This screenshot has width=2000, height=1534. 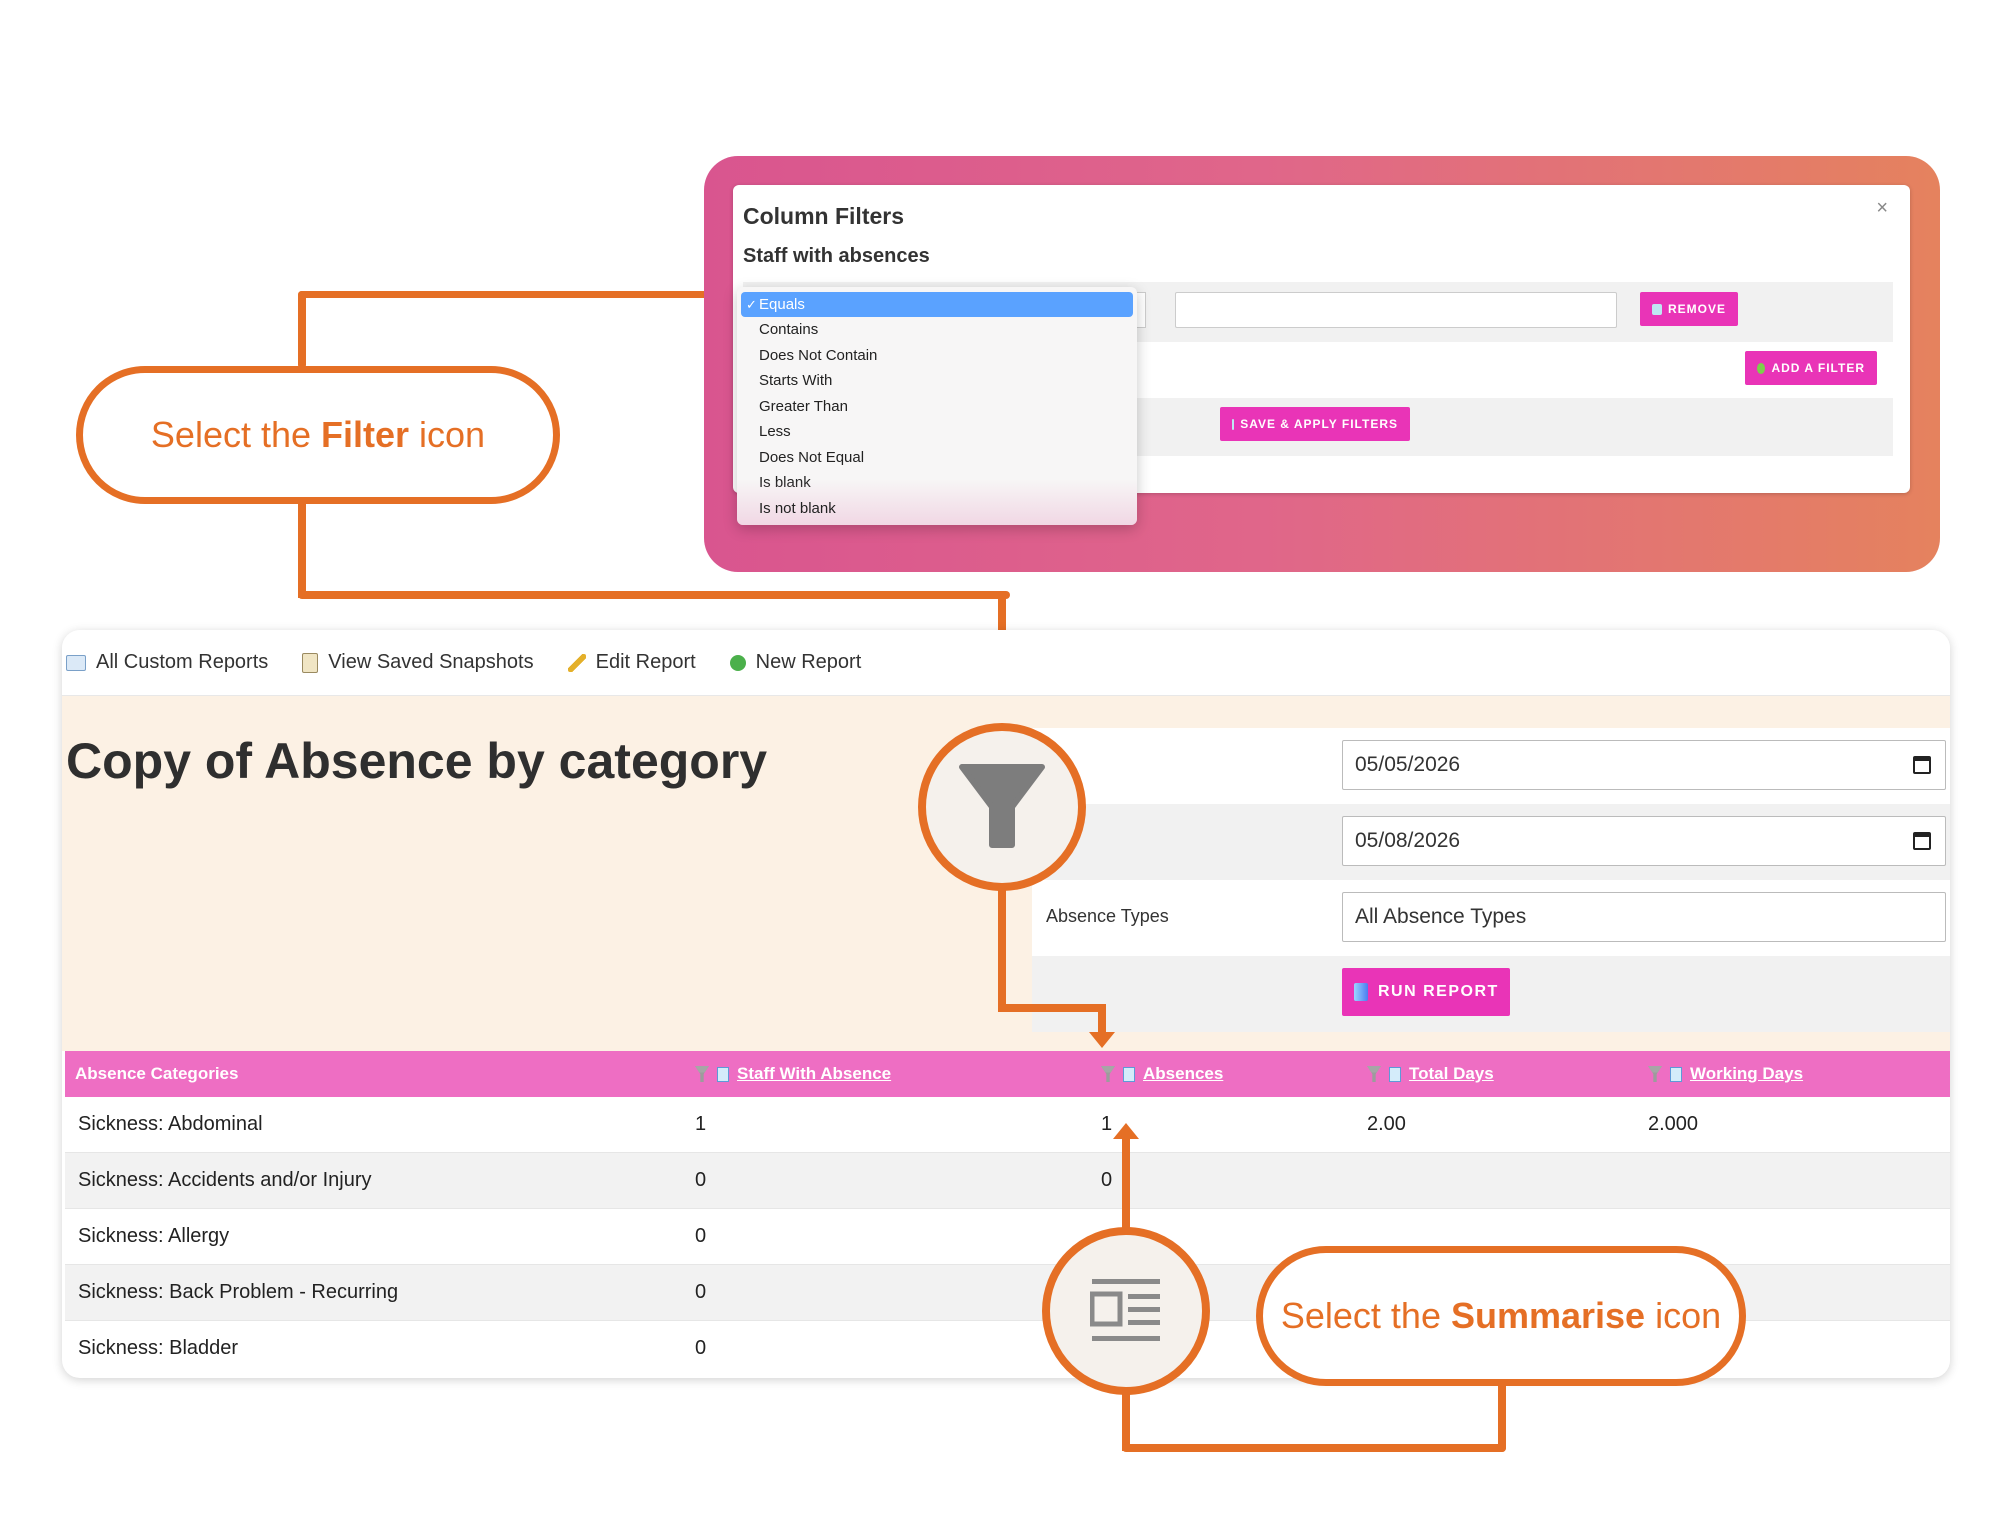 What do you see at coordinates (1644, 841) in the screenshot?
I see `end-date-input: 05/08/2026` at bounding box center [1644, 841].